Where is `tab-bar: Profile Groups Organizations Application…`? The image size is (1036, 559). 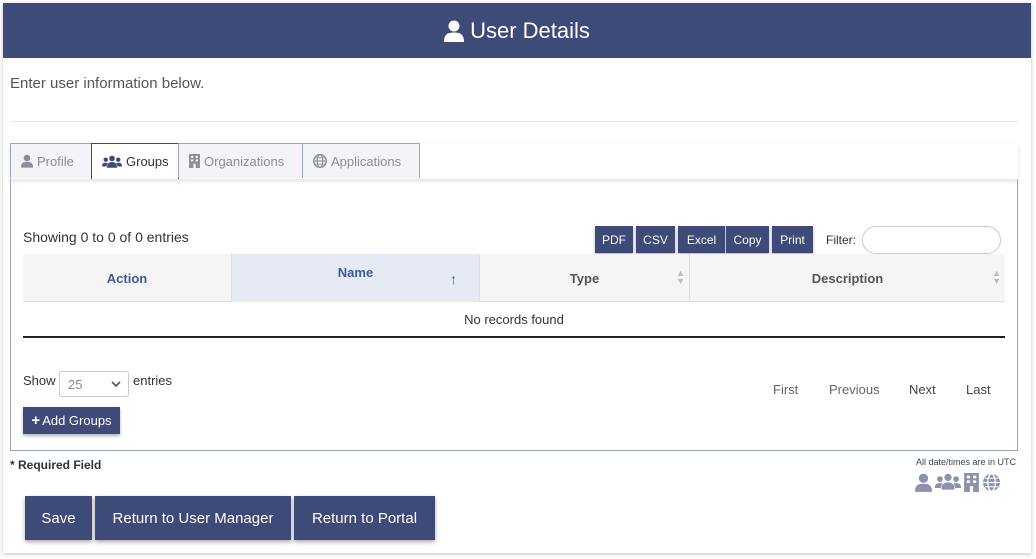
tab-bar: Profile Groups Organizations Application… is located at coordinates (514, 161).